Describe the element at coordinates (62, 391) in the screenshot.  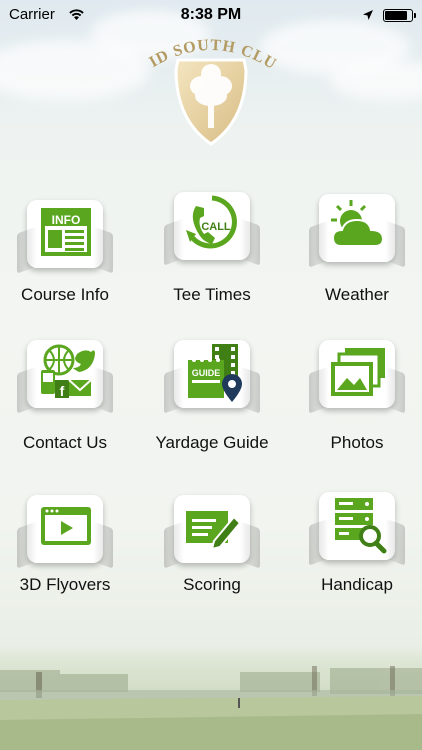
I see `svg-text: f` at that location.